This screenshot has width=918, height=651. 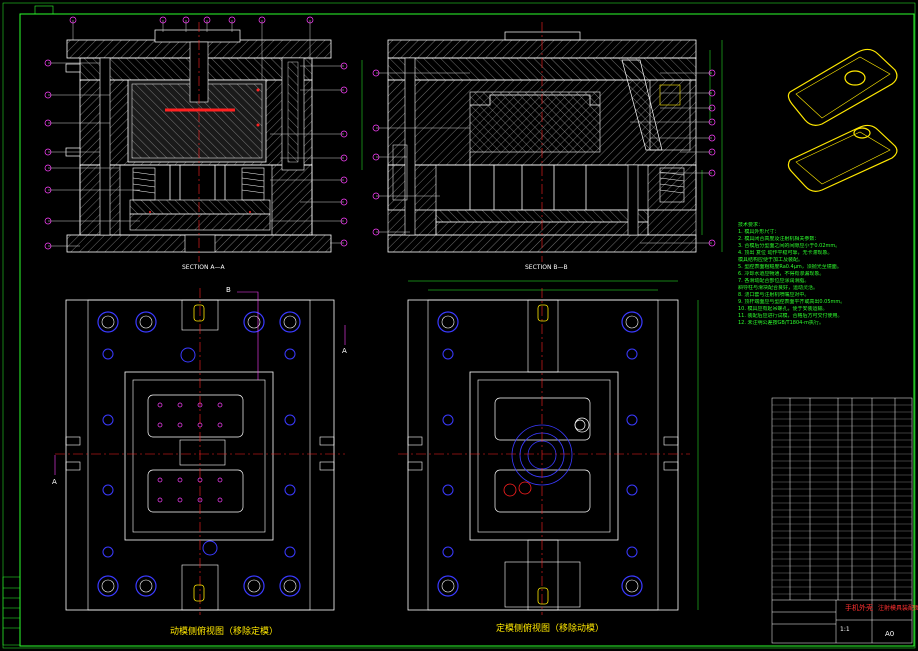 I want to click on section-marker-b: B, so click(x=228, y=290).